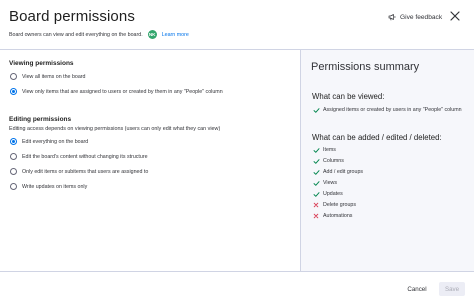 This screenshot has height=305, width=474. I want to click on radio-label: View all items on the board, so click(54, 76).